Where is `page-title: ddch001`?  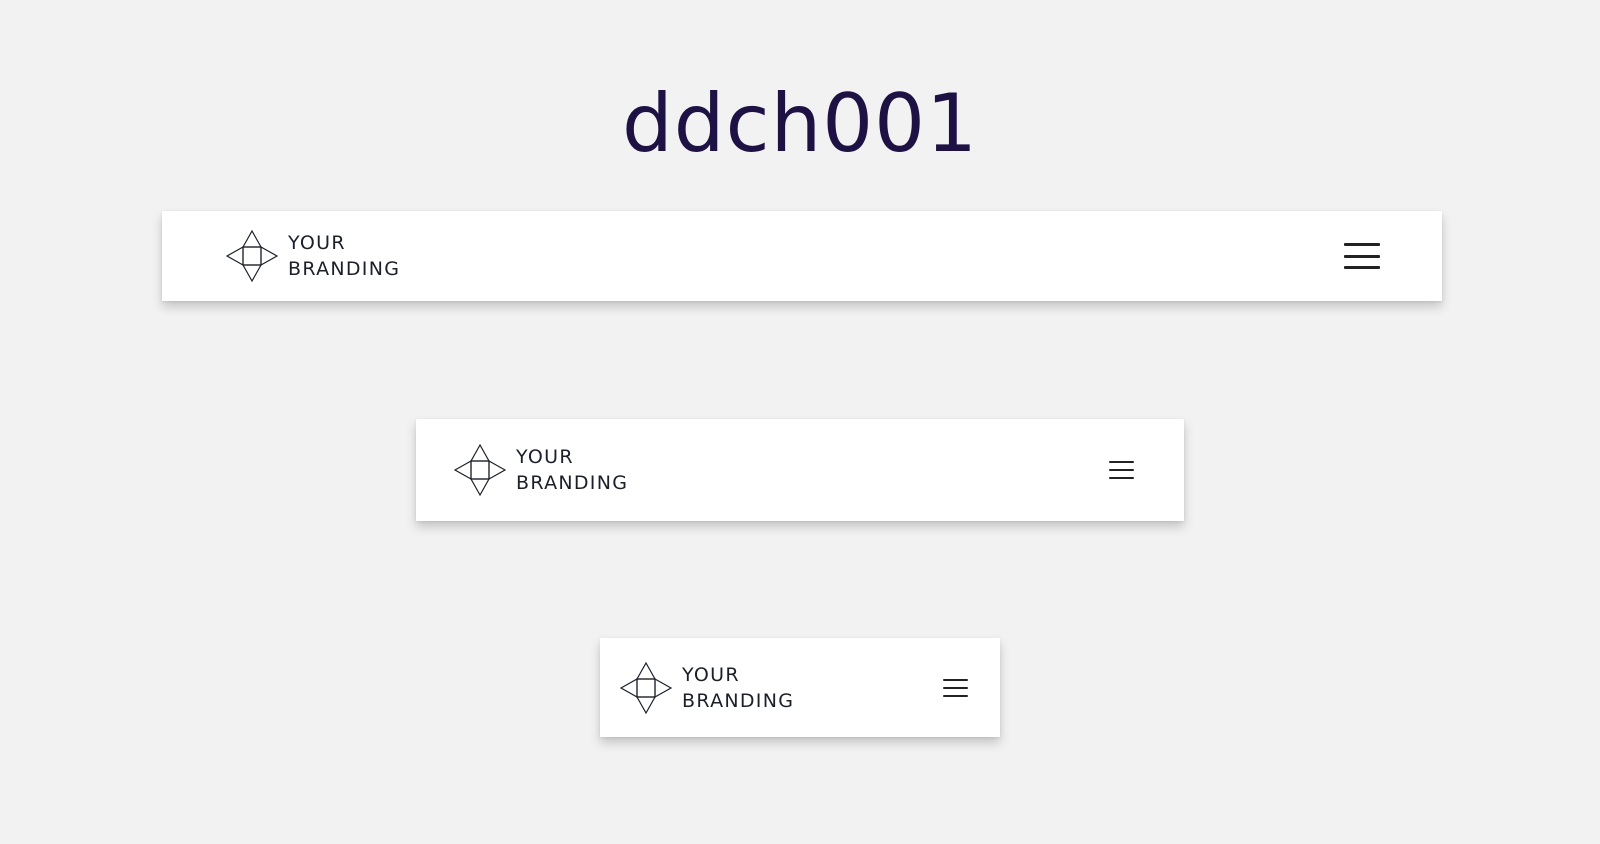
page-title: ddch001 is located at coordinates (800, 123).